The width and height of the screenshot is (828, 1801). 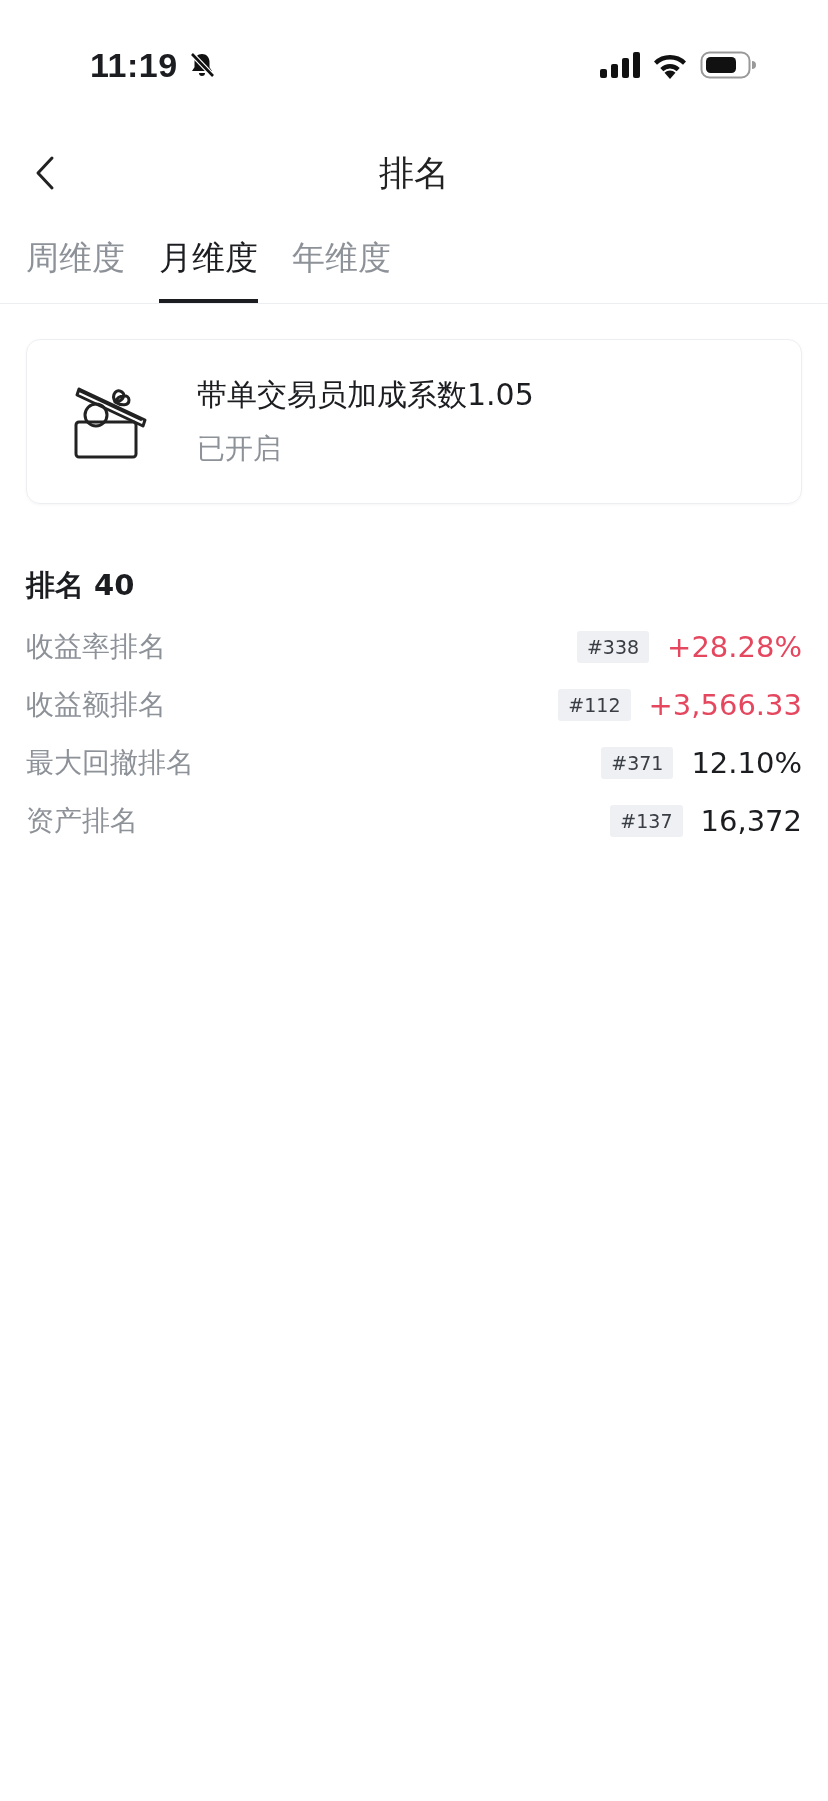 What do you see at coordinates (414, 173) in the screenshot?
I see `page-title: 排名` at bounding box center [414, 173].